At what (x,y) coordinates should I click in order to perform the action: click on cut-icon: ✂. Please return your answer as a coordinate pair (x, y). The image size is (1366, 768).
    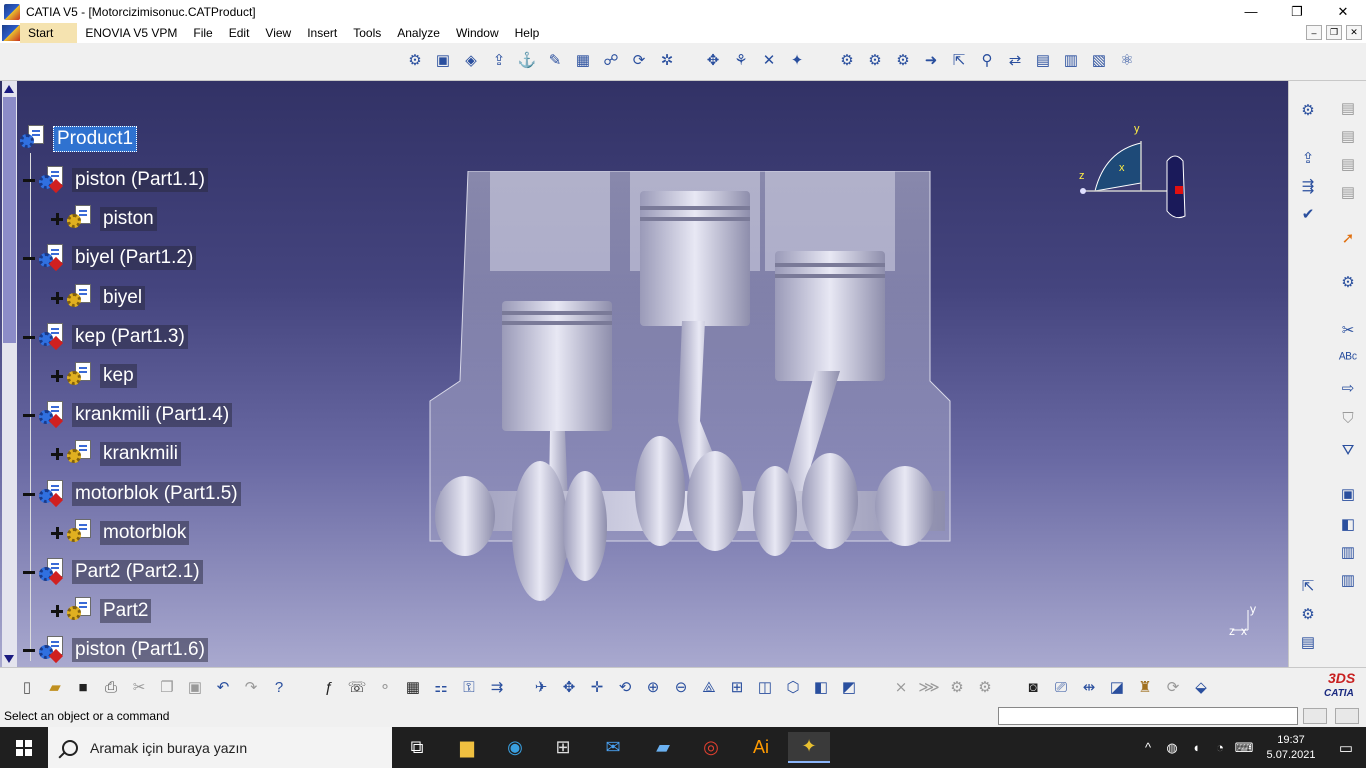
    Looking at the image, I should click on (139, 687).